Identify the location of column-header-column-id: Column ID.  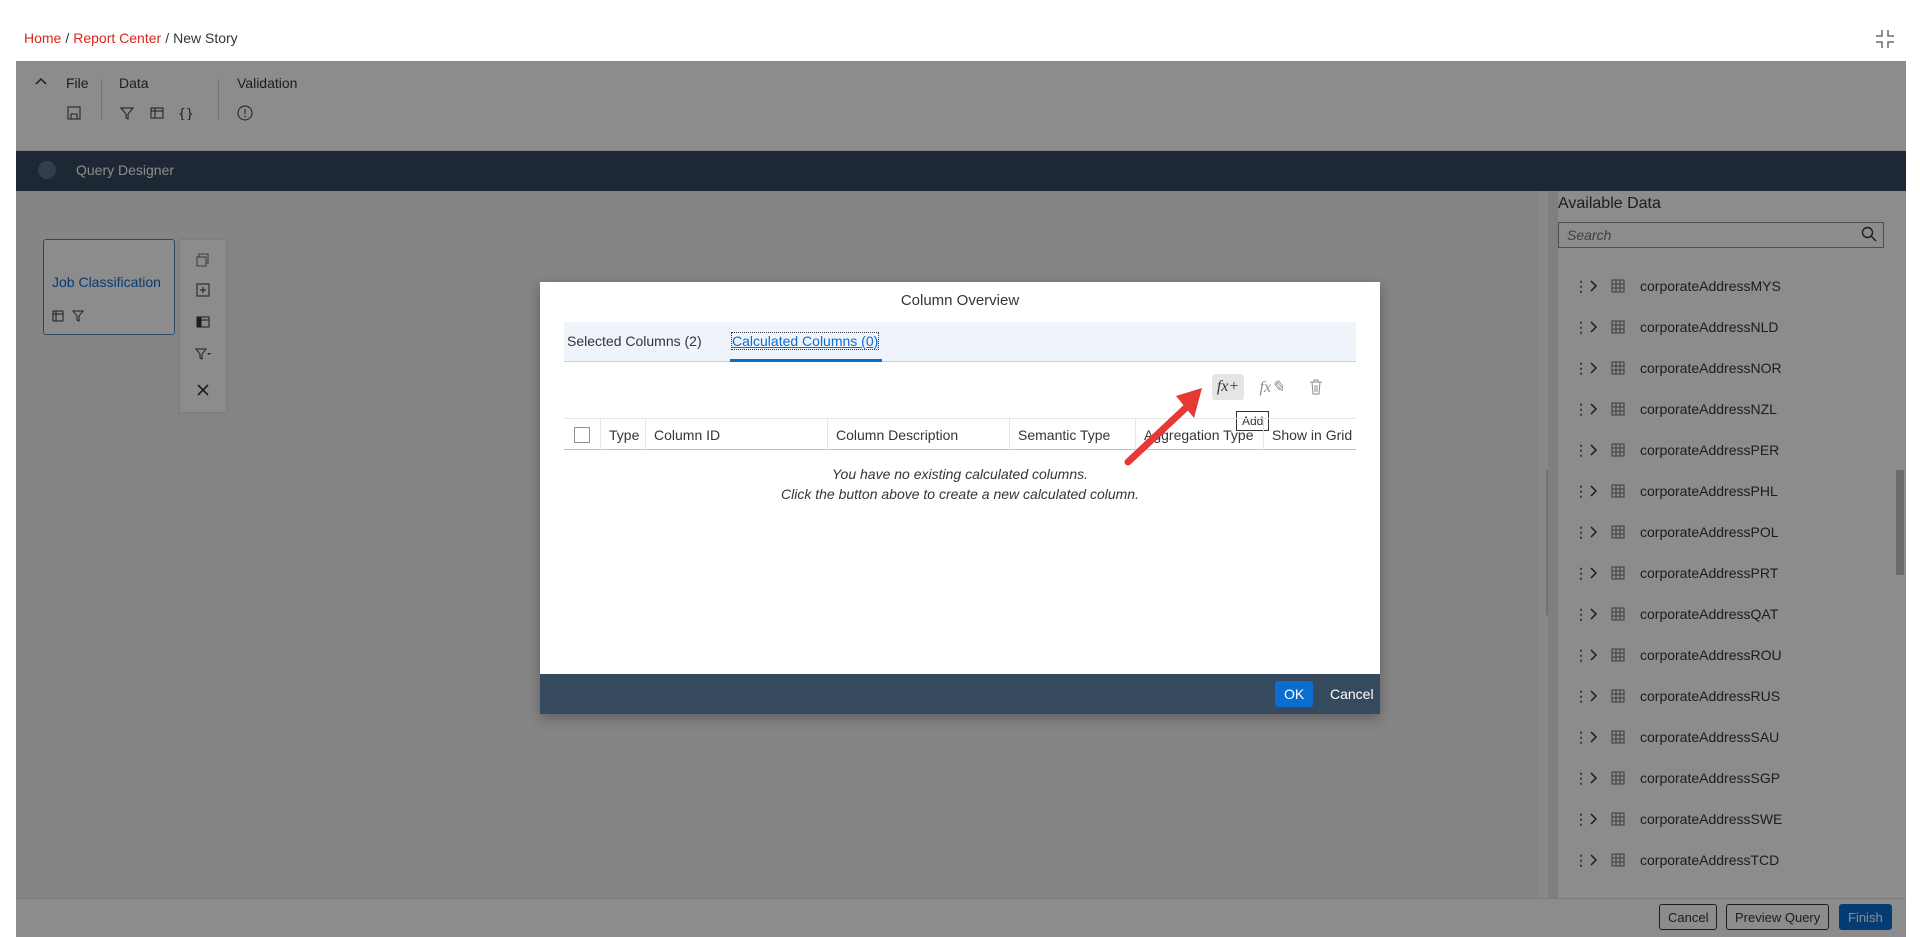
(736, 435).